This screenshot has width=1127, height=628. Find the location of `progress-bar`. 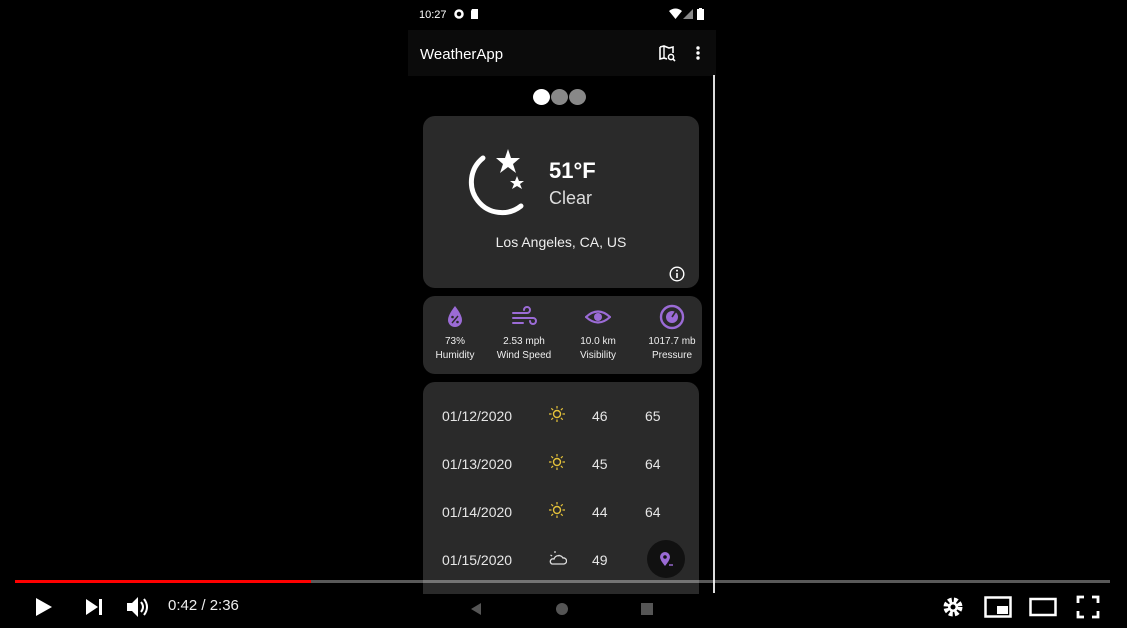

progress-bar is located at coordinates (562, 581).